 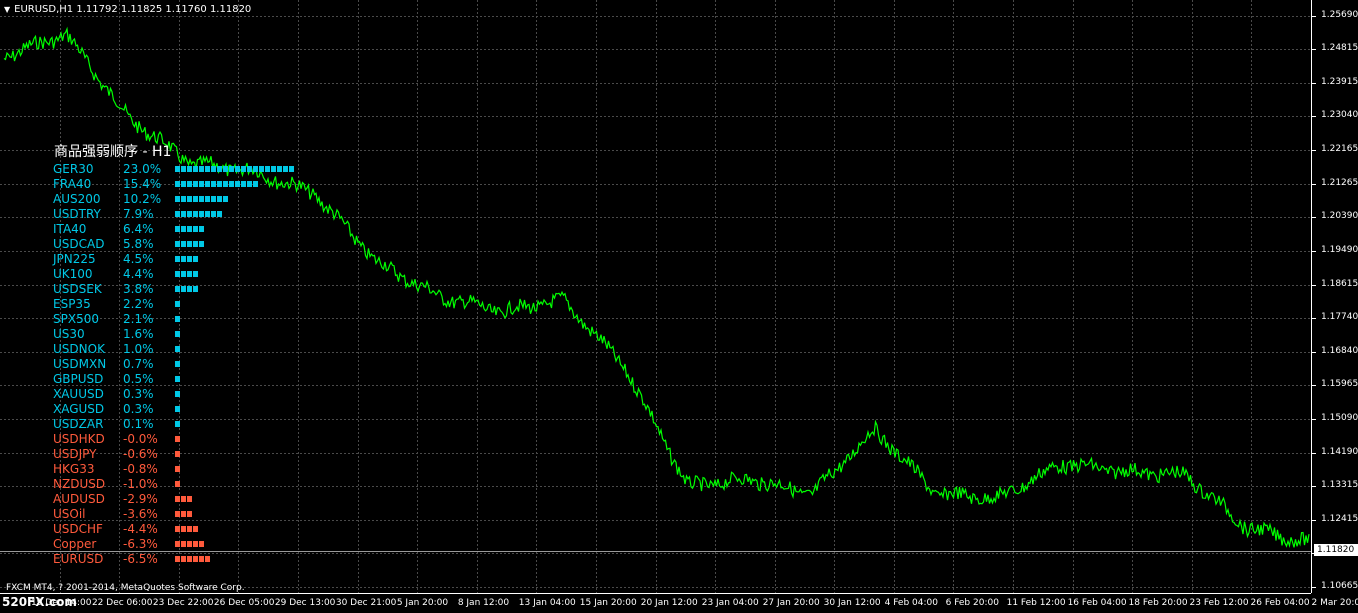 What do you see at coordinates (911, 603) in the screenshot?
I see `time-axis-label: 4 Feb 04:00` at bounding box center [911, 603].